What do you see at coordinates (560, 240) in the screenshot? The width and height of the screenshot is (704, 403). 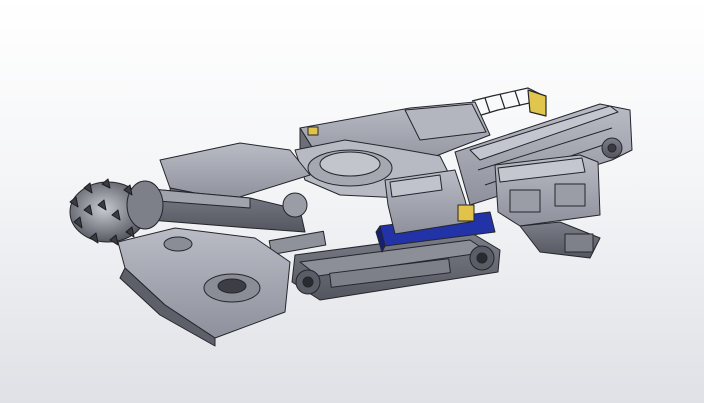 I see `rear-stabilizer` at bounding box center [560, 240].